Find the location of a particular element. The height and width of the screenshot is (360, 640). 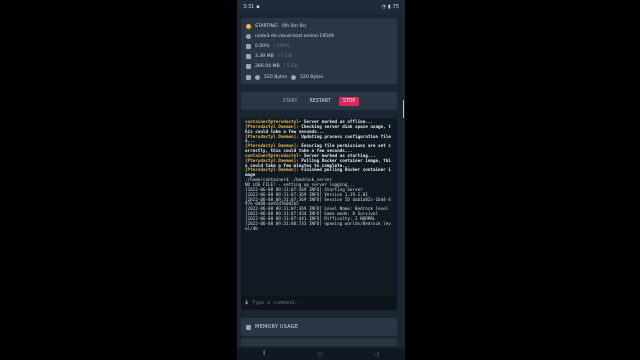

disk-limit: / 5 GB is located at coordinates (290, 67).